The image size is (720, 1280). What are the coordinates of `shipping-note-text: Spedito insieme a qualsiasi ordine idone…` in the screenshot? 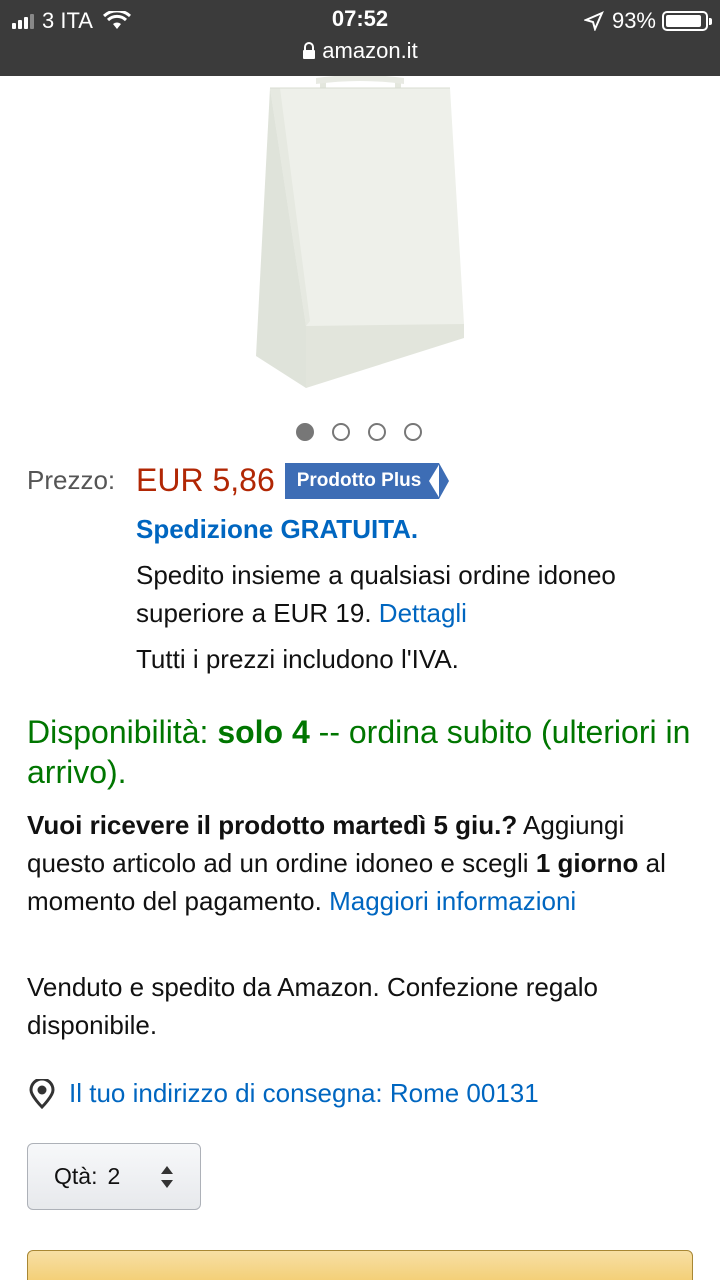 It's located at (376, 594).